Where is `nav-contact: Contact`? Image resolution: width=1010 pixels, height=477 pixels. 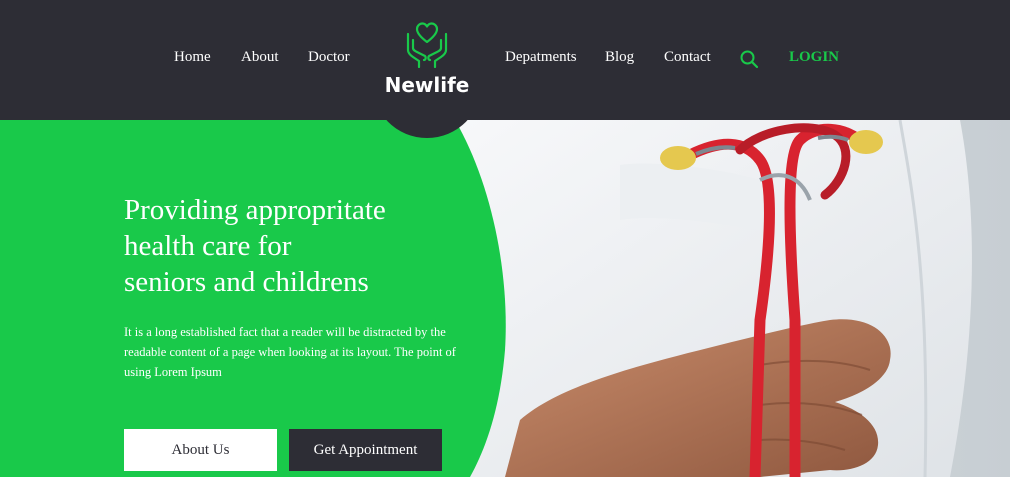
nav-contact: Contact is located at coordinates (687, 57).